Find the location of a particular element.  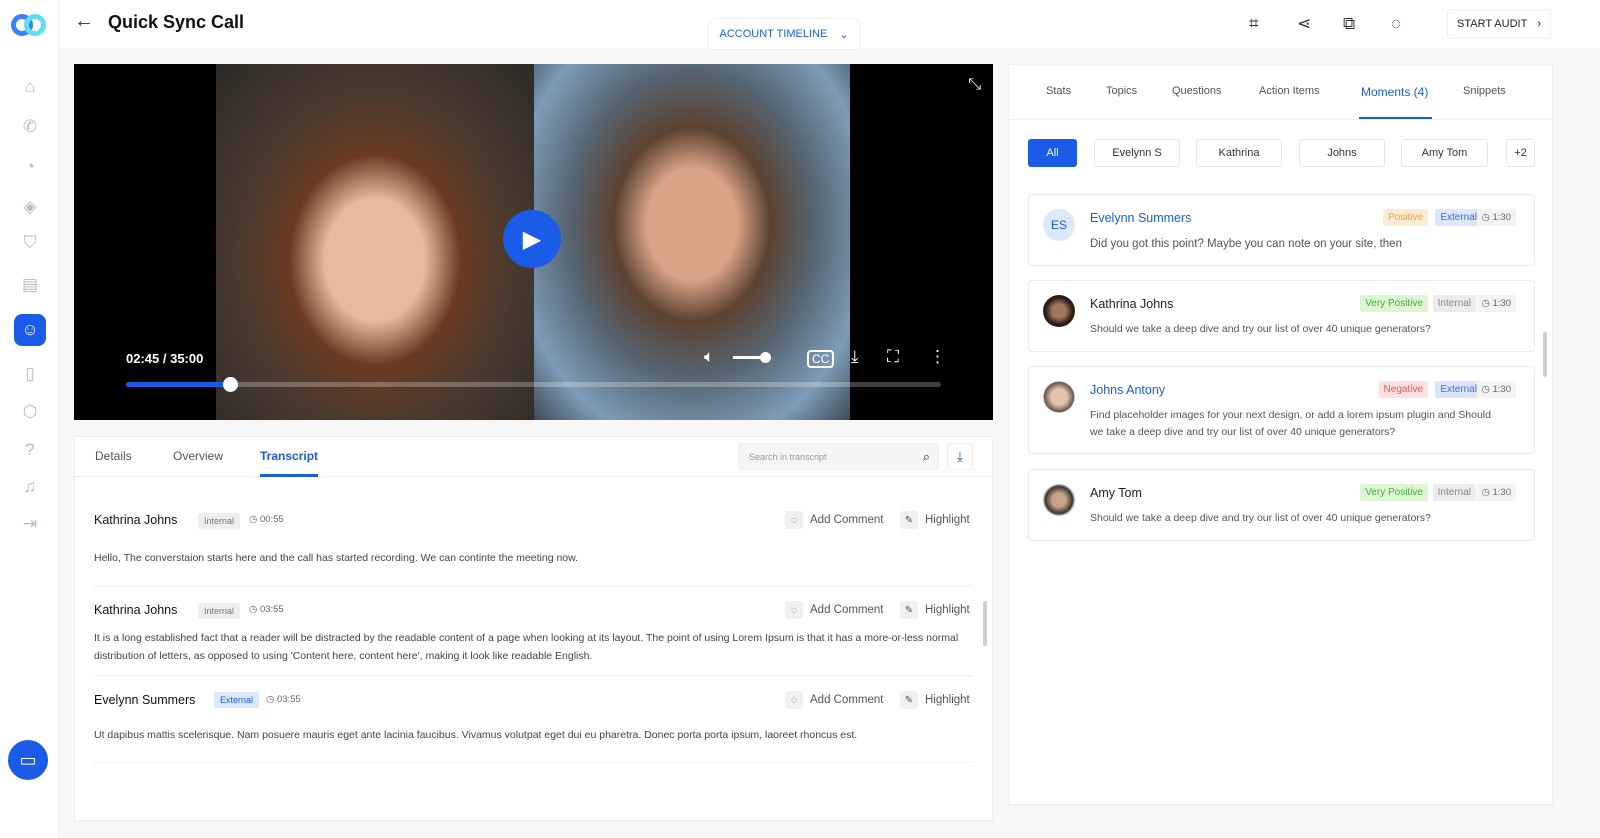

moment-speaker: Amy Tom is located at coordinates (1116, 493).